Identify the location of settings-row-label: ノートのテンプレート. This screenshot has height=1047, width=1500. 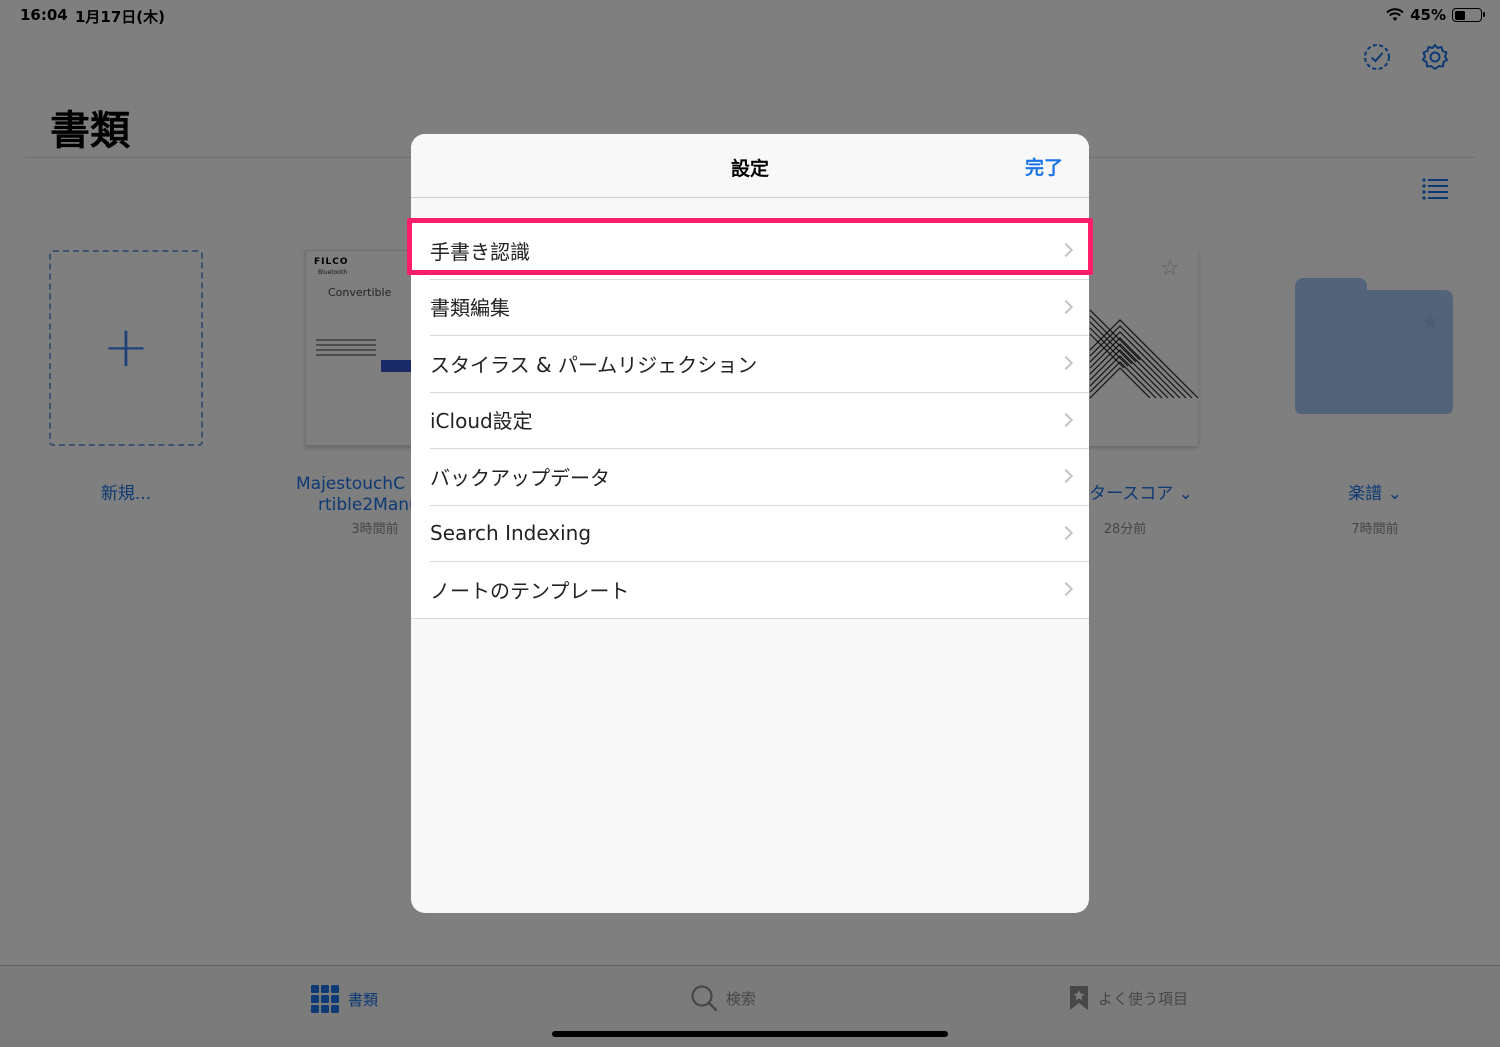
(530, 590).